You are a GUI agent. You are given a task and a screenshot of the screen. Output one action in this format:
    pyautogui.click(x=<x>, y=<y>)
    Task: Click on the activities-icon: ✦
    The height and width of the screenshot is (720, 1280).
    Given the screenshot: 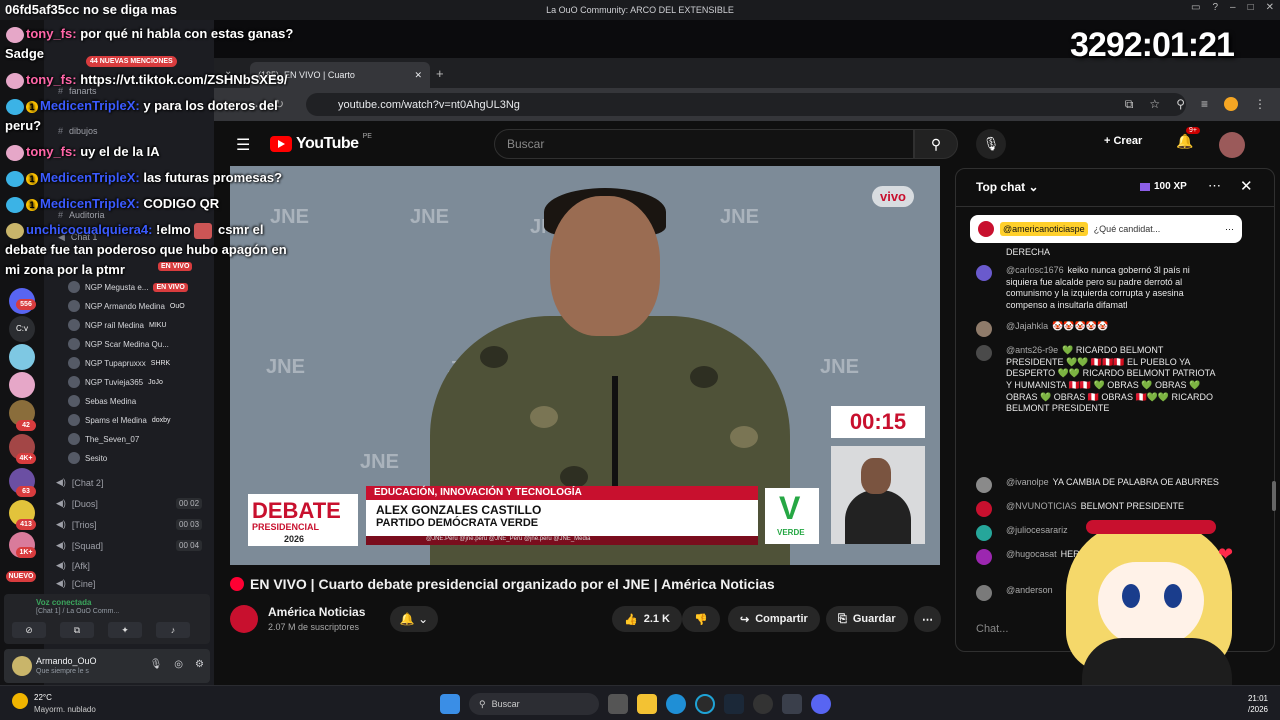 What is the action you would take?
    pyautogui.click(x=125, y=630)
    